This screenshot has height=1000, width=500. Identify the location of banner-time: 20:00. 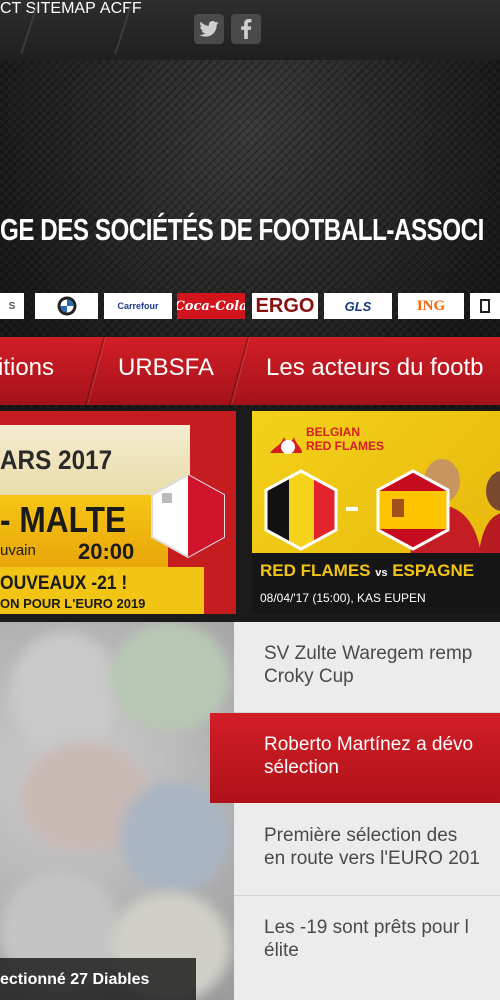
(106, 551).